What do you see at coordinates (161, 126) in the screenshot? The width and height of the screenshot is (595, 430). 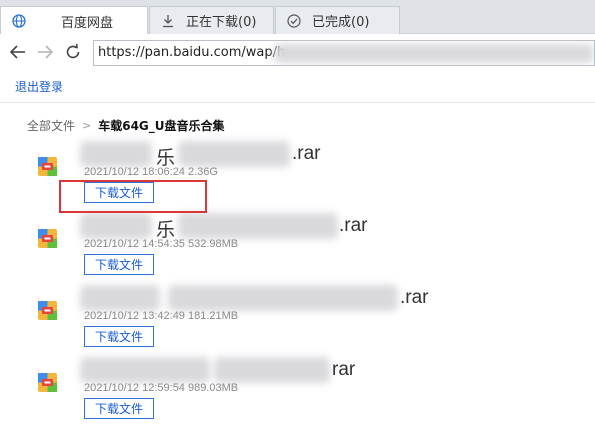 I see `breadcrumb-current: 车载64G_U盘音乐合集` at bounding box center [161, 126].